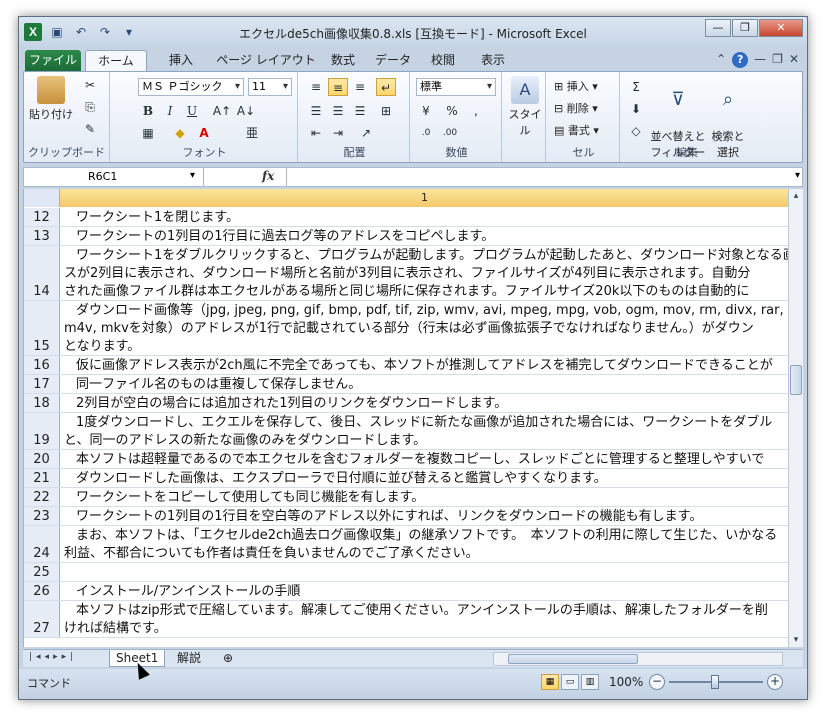  What do you see at coordinates (636, 109) in the screenshot?
I see `fill-icon: ⬇` at bounding box center [636, 109].